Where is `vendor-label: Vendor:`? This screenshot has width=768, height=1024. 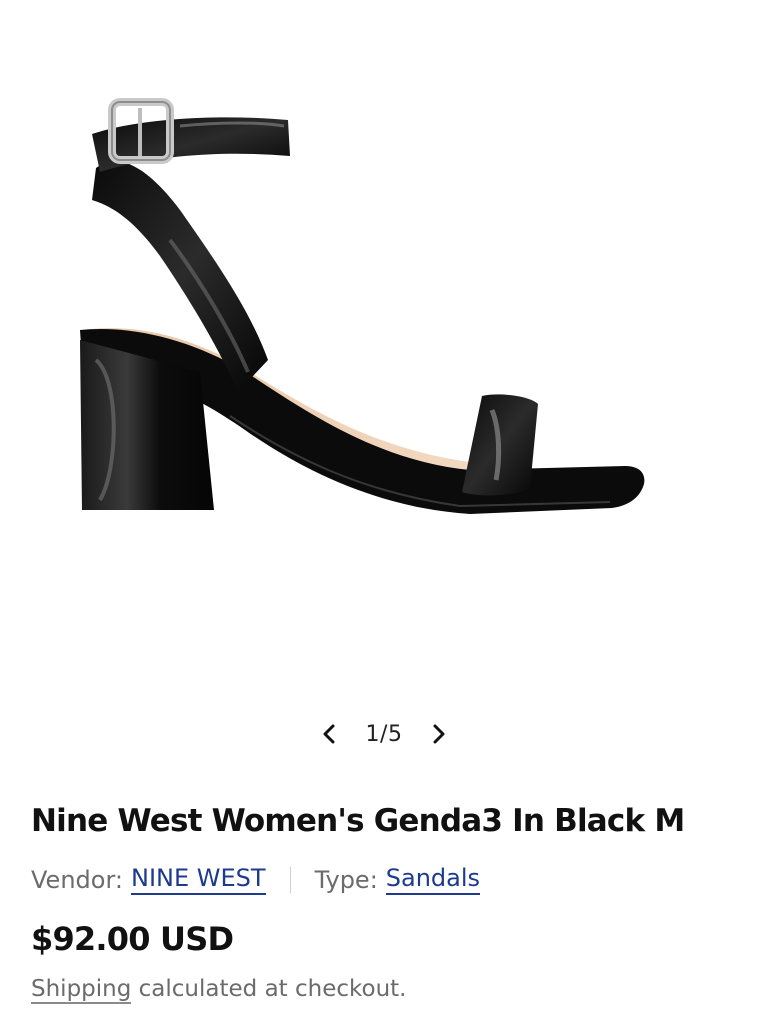
vendor-label: Vendor: is located at coordinates (77, 879).